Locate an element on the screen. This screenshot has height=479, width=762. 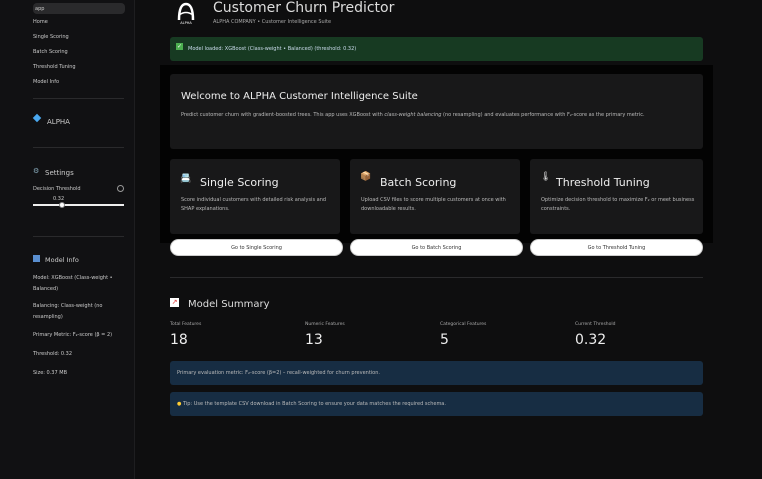
metric-label: Total Features is located at coordinates (186, 324).